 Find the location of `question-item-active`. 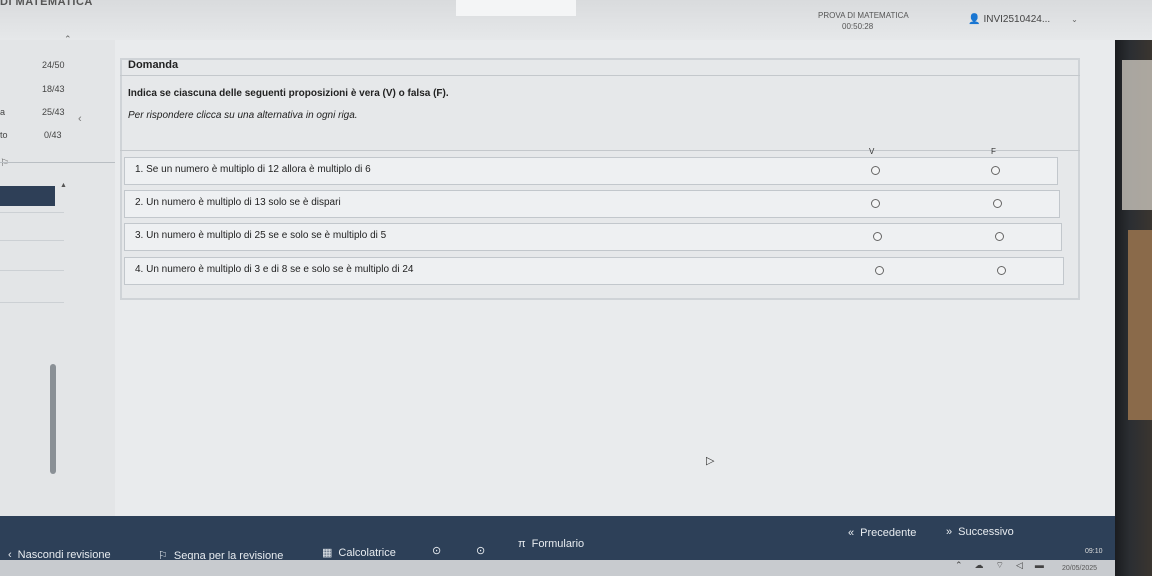

question-item-active is located at coordinates (27, 196).